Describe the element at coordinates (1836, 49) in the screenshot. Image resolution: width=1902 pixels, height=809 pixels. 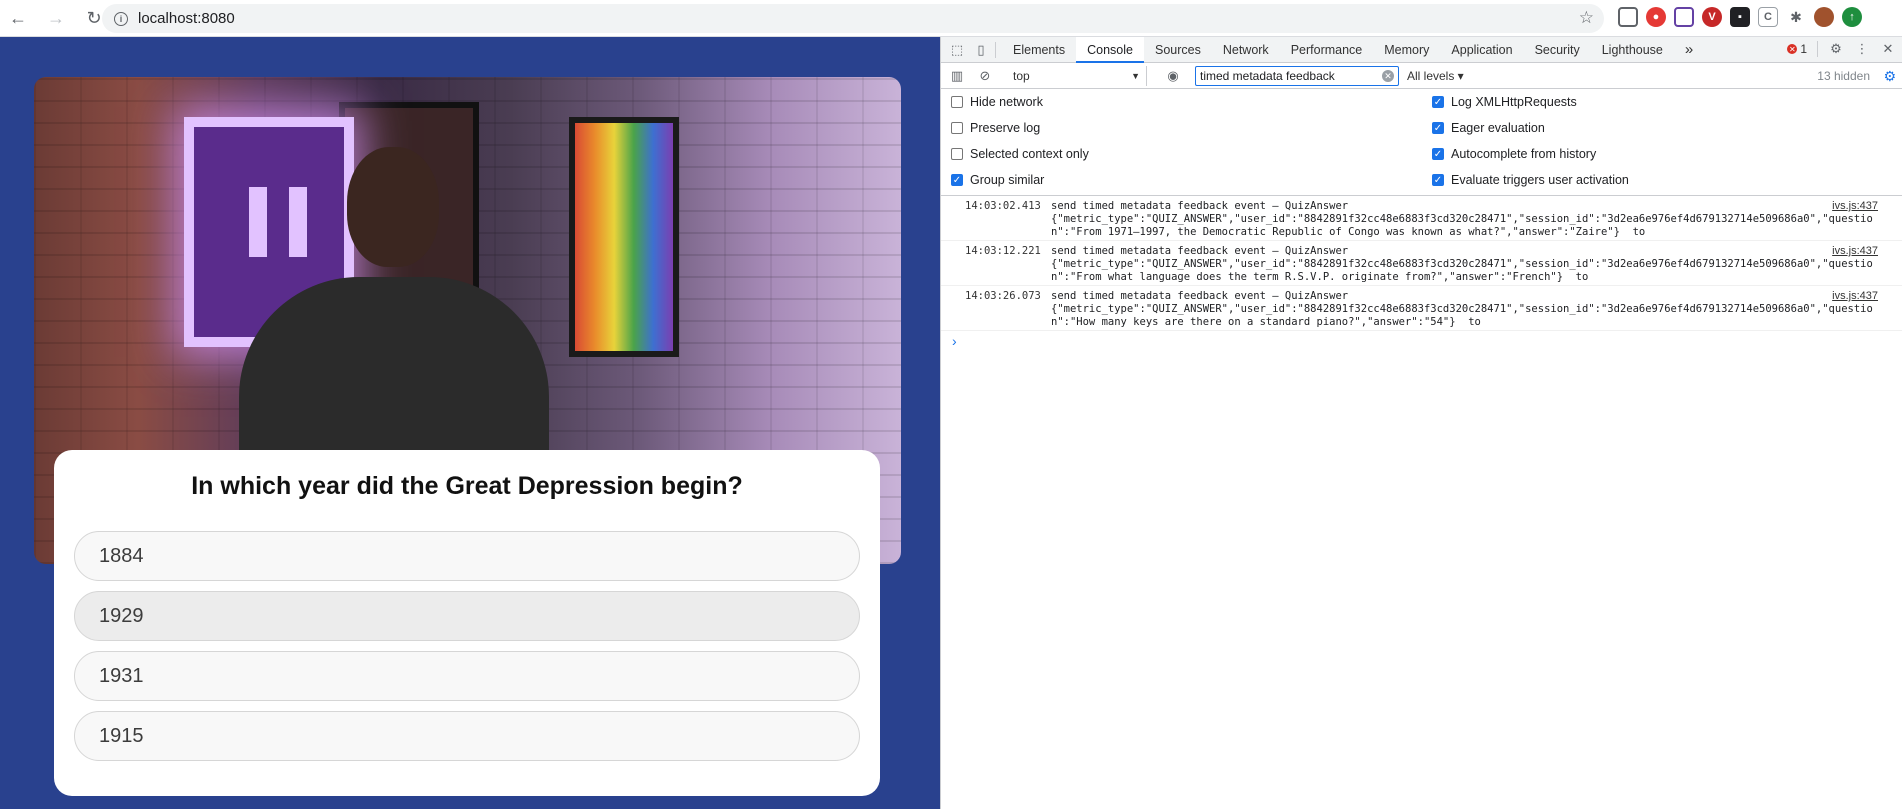
I see `settings-gear-icon: ⚙` at that location.